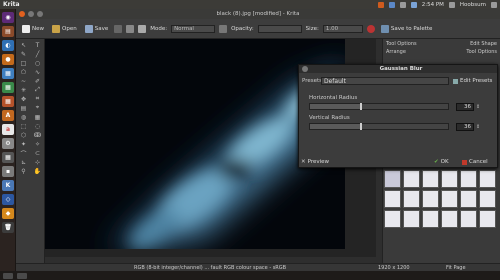 The width and height of the screenshot is (500, 280). What do you see at coordinates (475, 162) in the screenshot?
I see `cancel-button: Cancel` at bounding box center [475, 162].